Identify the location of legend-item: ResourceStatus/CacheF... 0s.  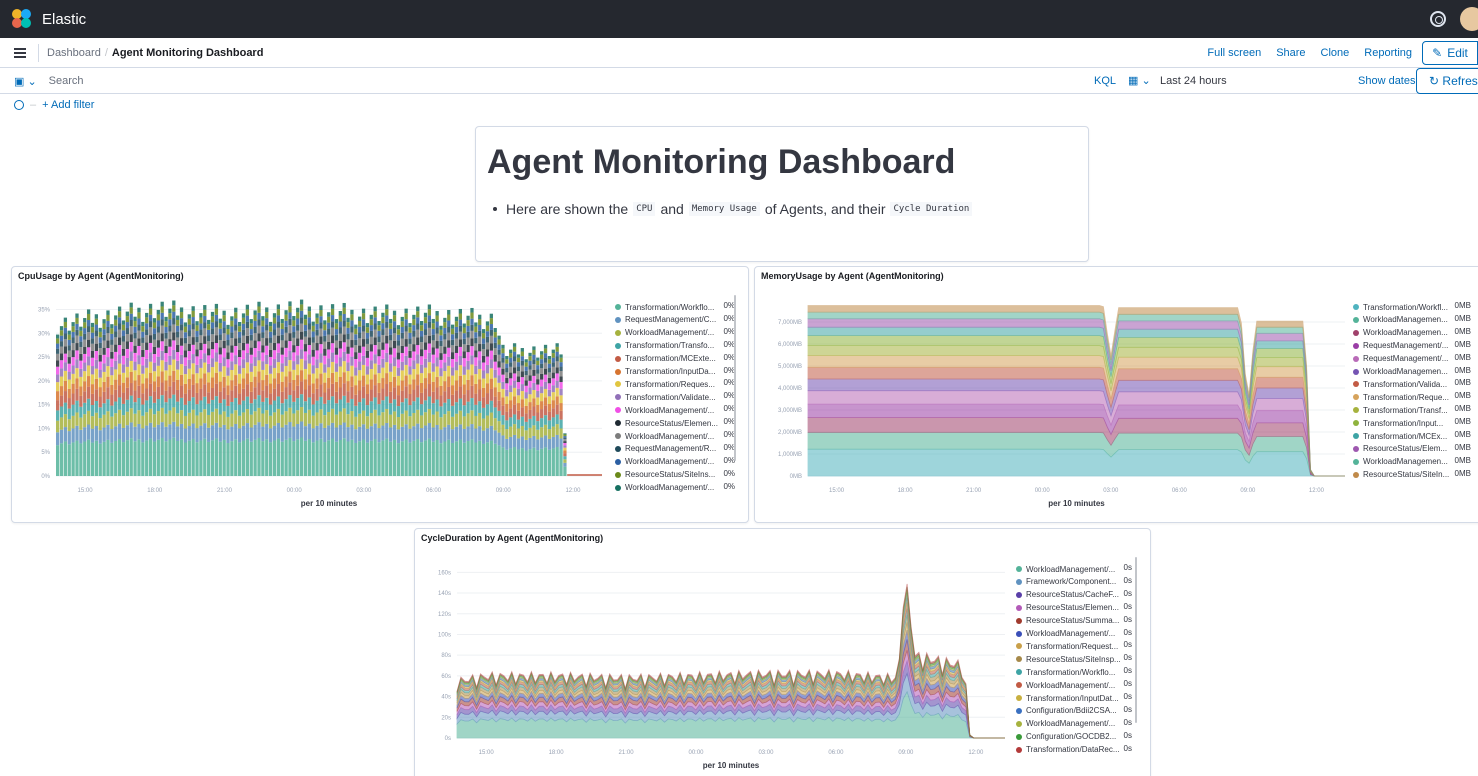
(1074, 595).